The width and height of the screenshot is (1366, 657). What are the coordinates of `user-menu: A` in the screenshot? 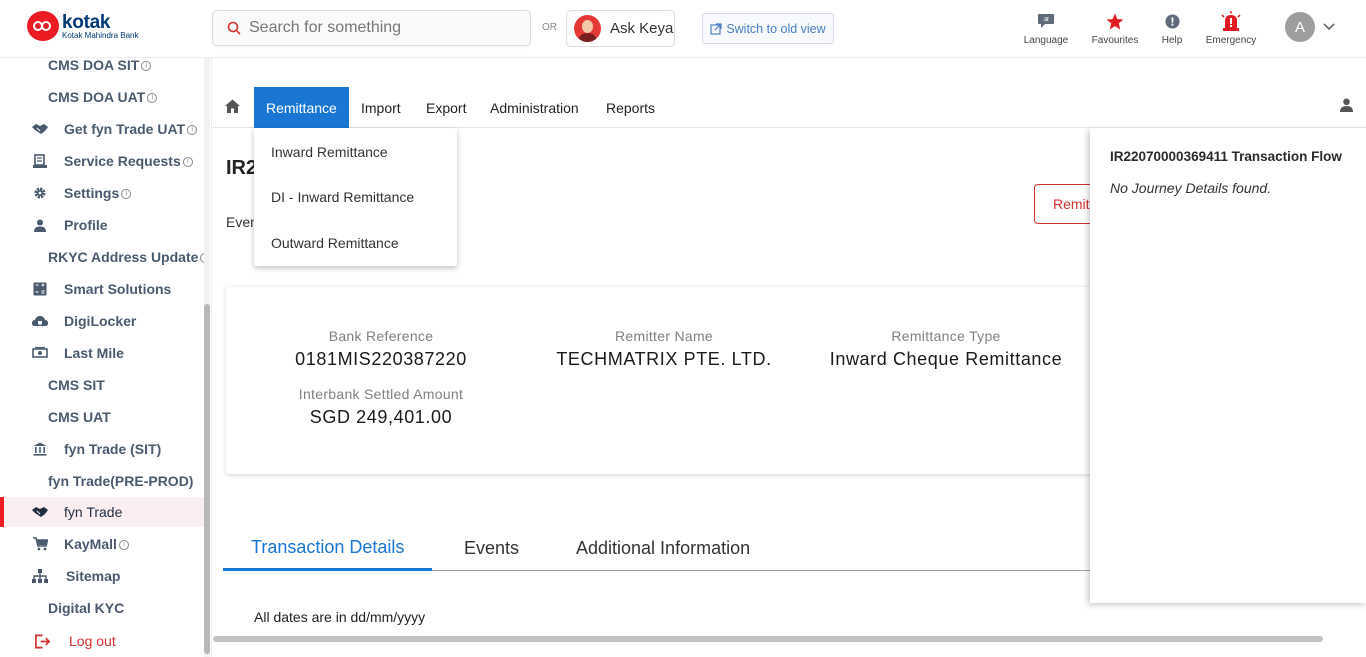 It's located at (1310, 27).